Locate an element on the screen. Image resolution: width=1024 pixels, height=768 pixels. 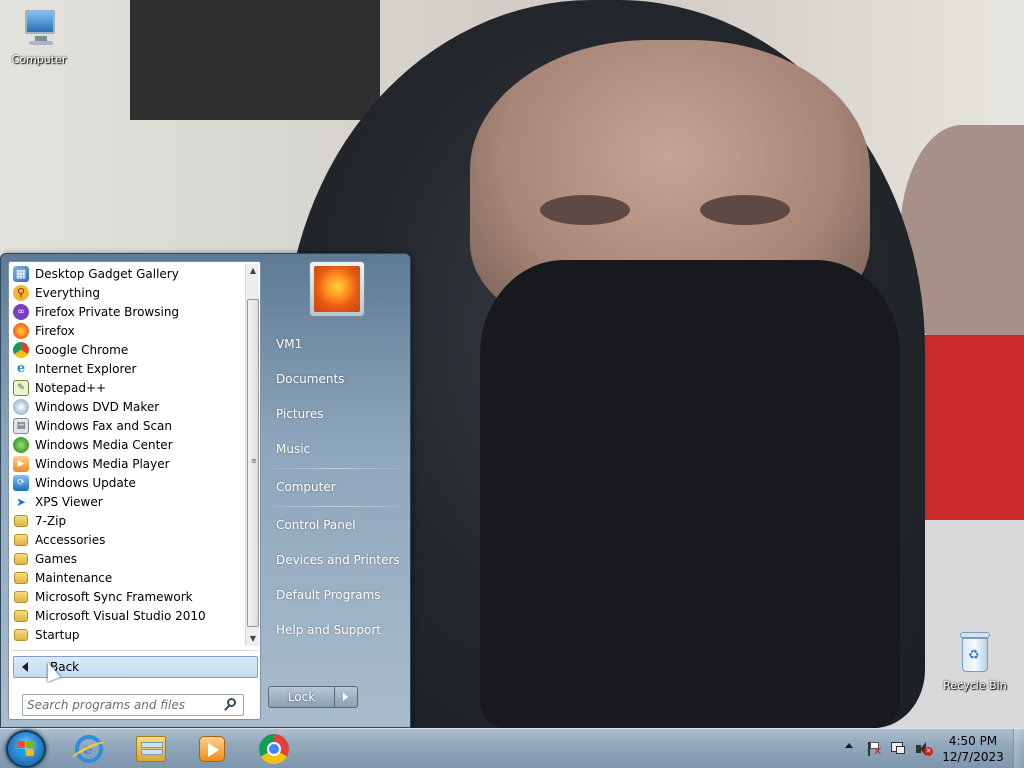
program-item: ⚲ Everything is located at coordinates (128, 292).